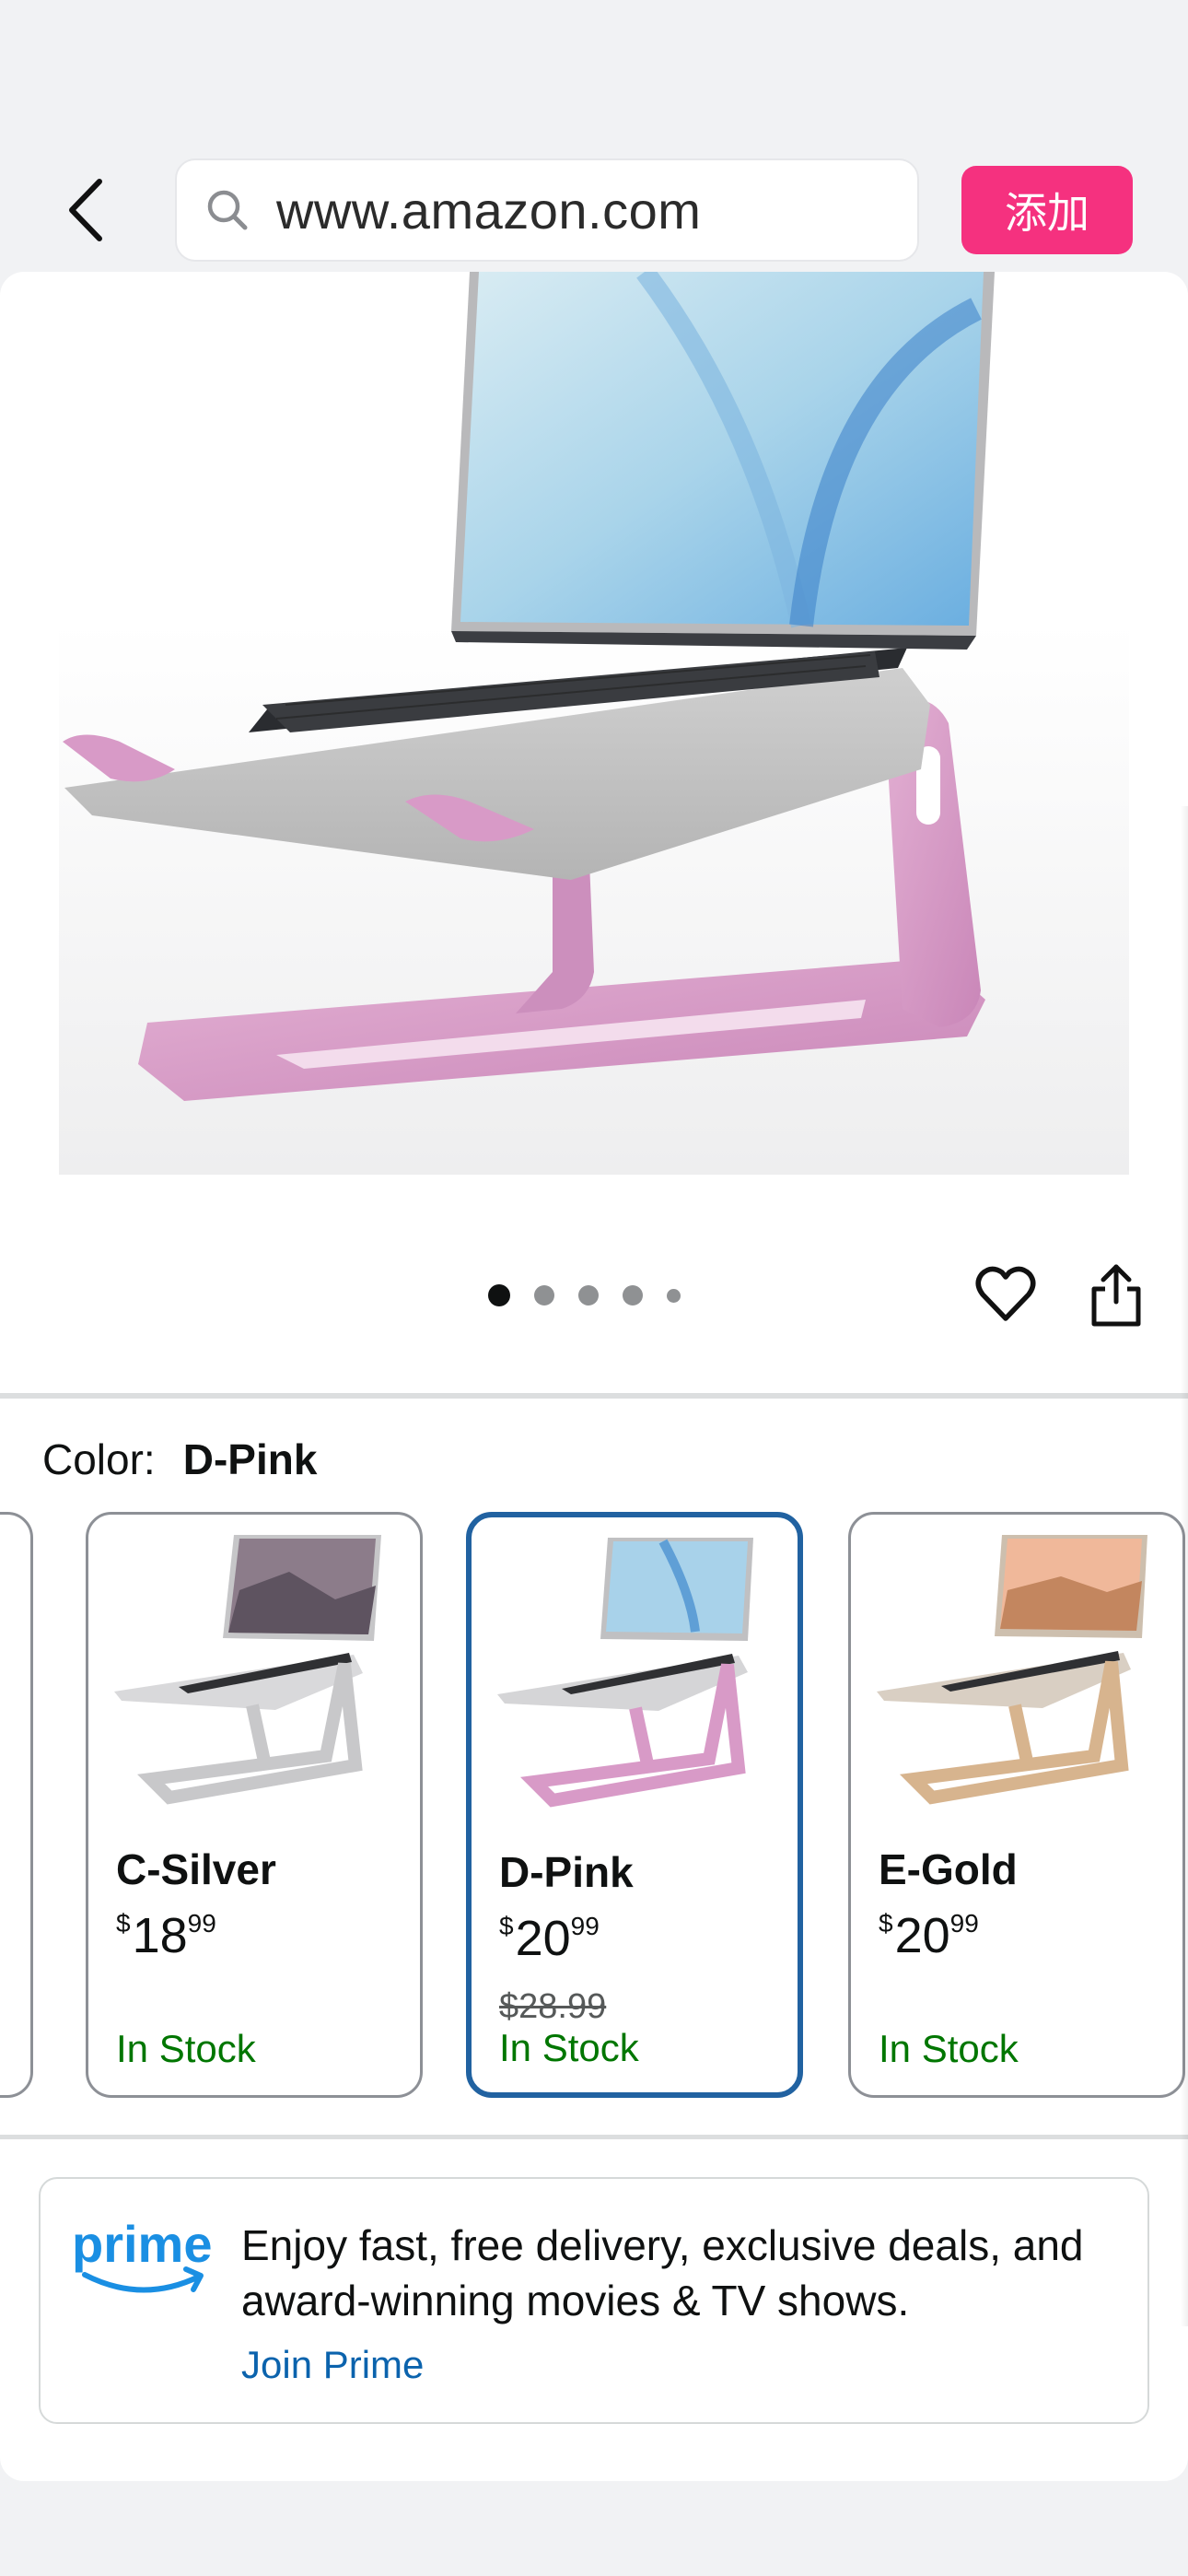  What do you see at coordinates (179, 1459) in the screenshot?
I see `color-selection-label: Color: D-Pink` at bounding box center [179, 1459].